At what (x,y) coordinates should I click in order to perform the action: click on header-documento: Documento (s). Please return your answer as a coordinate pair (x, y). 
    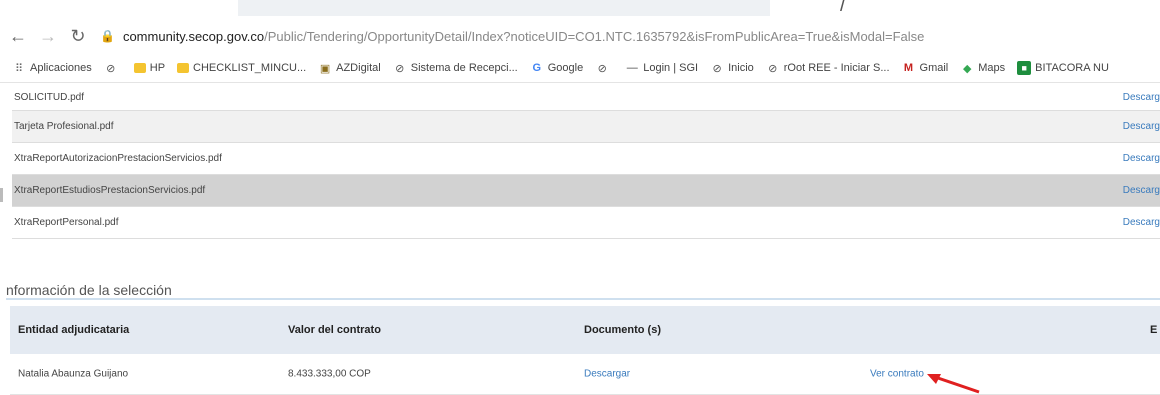
    Looking at the image, I should click on (622, 330).